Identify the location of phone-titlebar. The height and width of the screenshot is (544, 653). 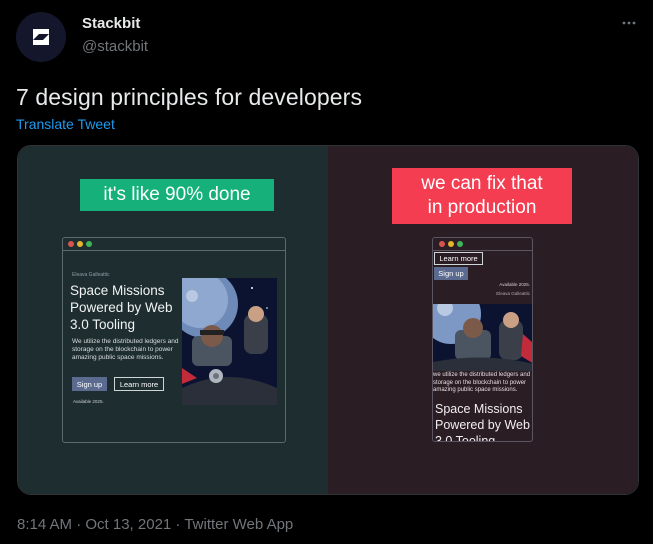
(482, 244).